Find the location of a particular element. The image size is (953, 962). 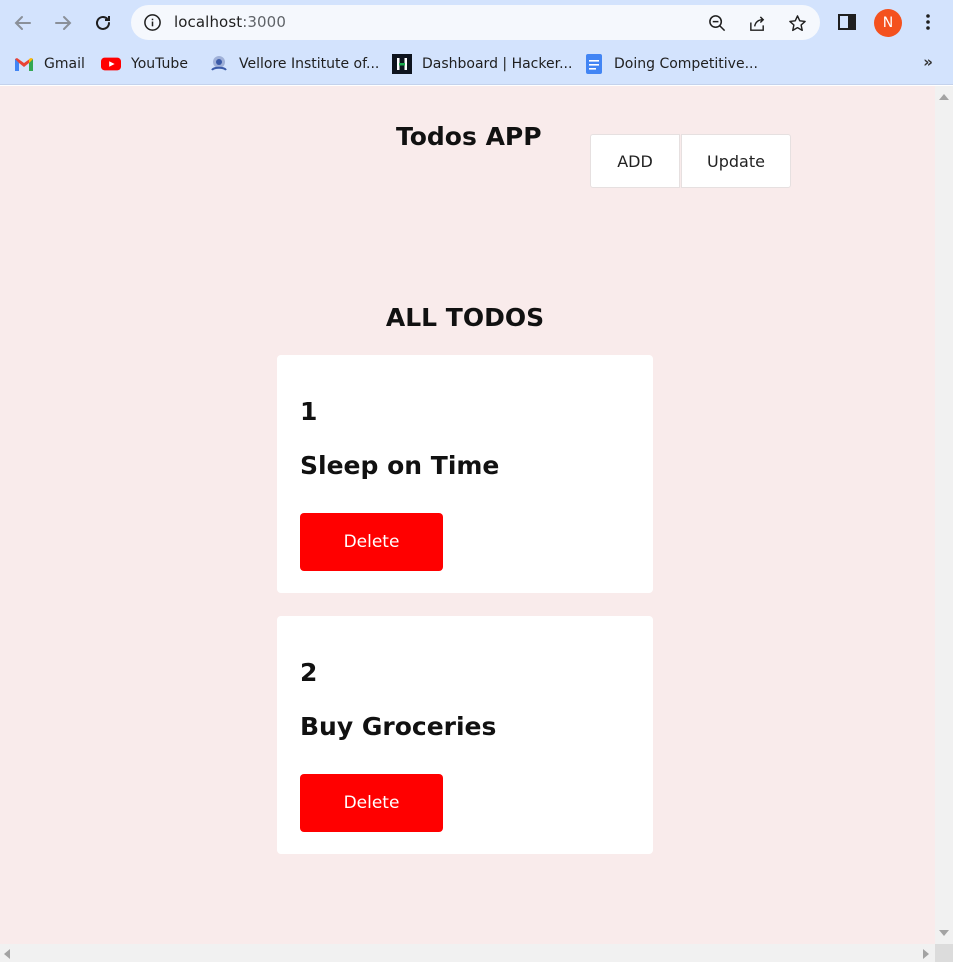

scroll-right-arrow-icon is located at coordinates (926, 954).